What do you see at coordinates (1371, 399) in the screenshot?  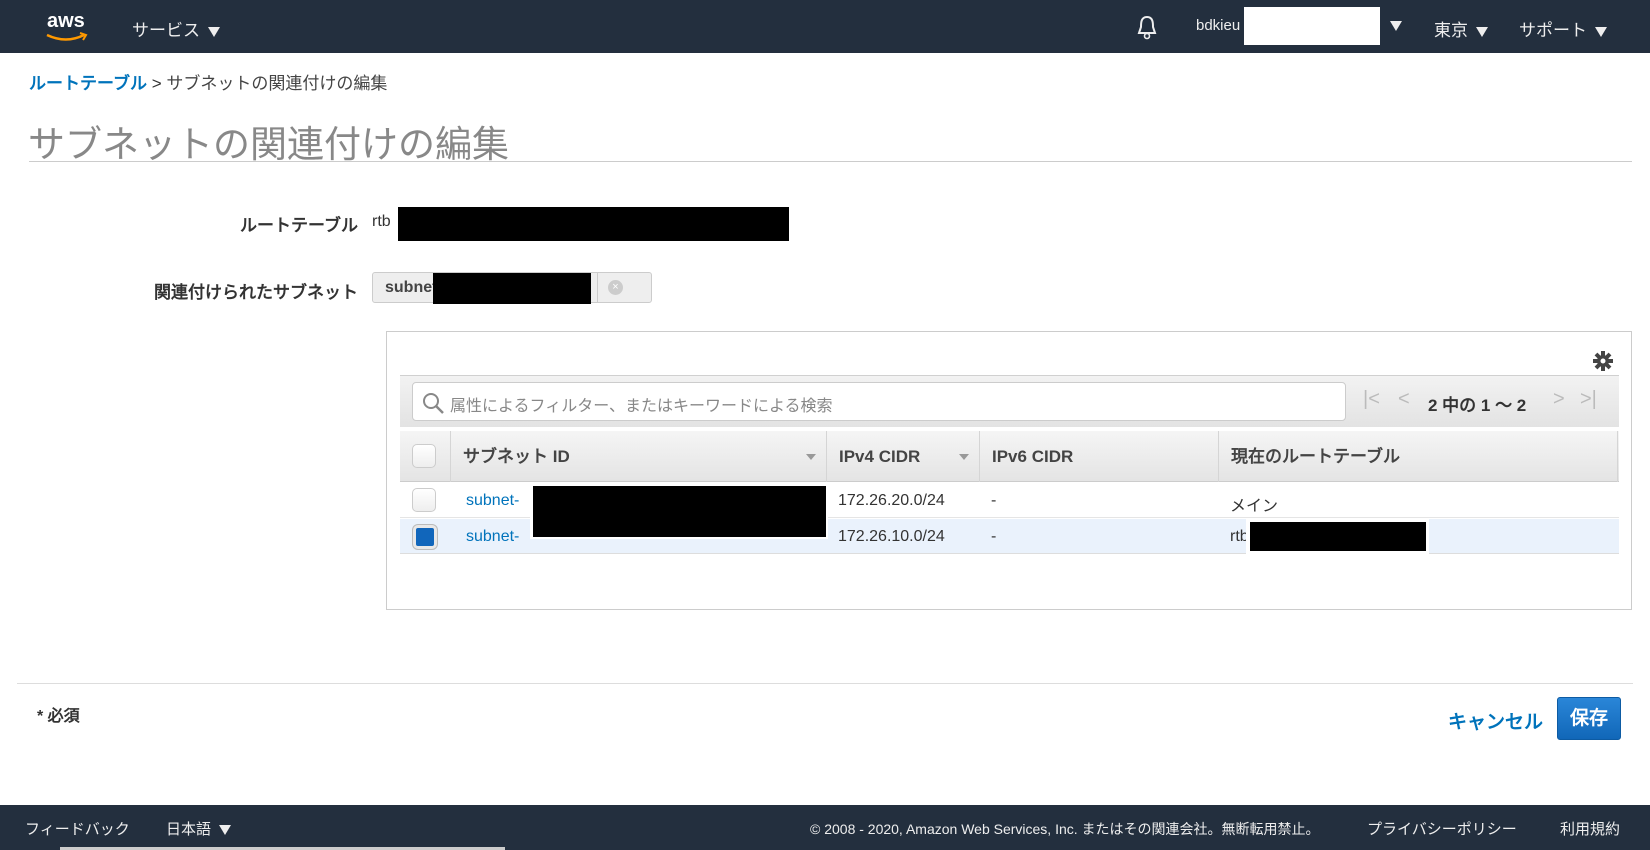 I see `first-page-icon: |<` at bounding box center [1371, 399].